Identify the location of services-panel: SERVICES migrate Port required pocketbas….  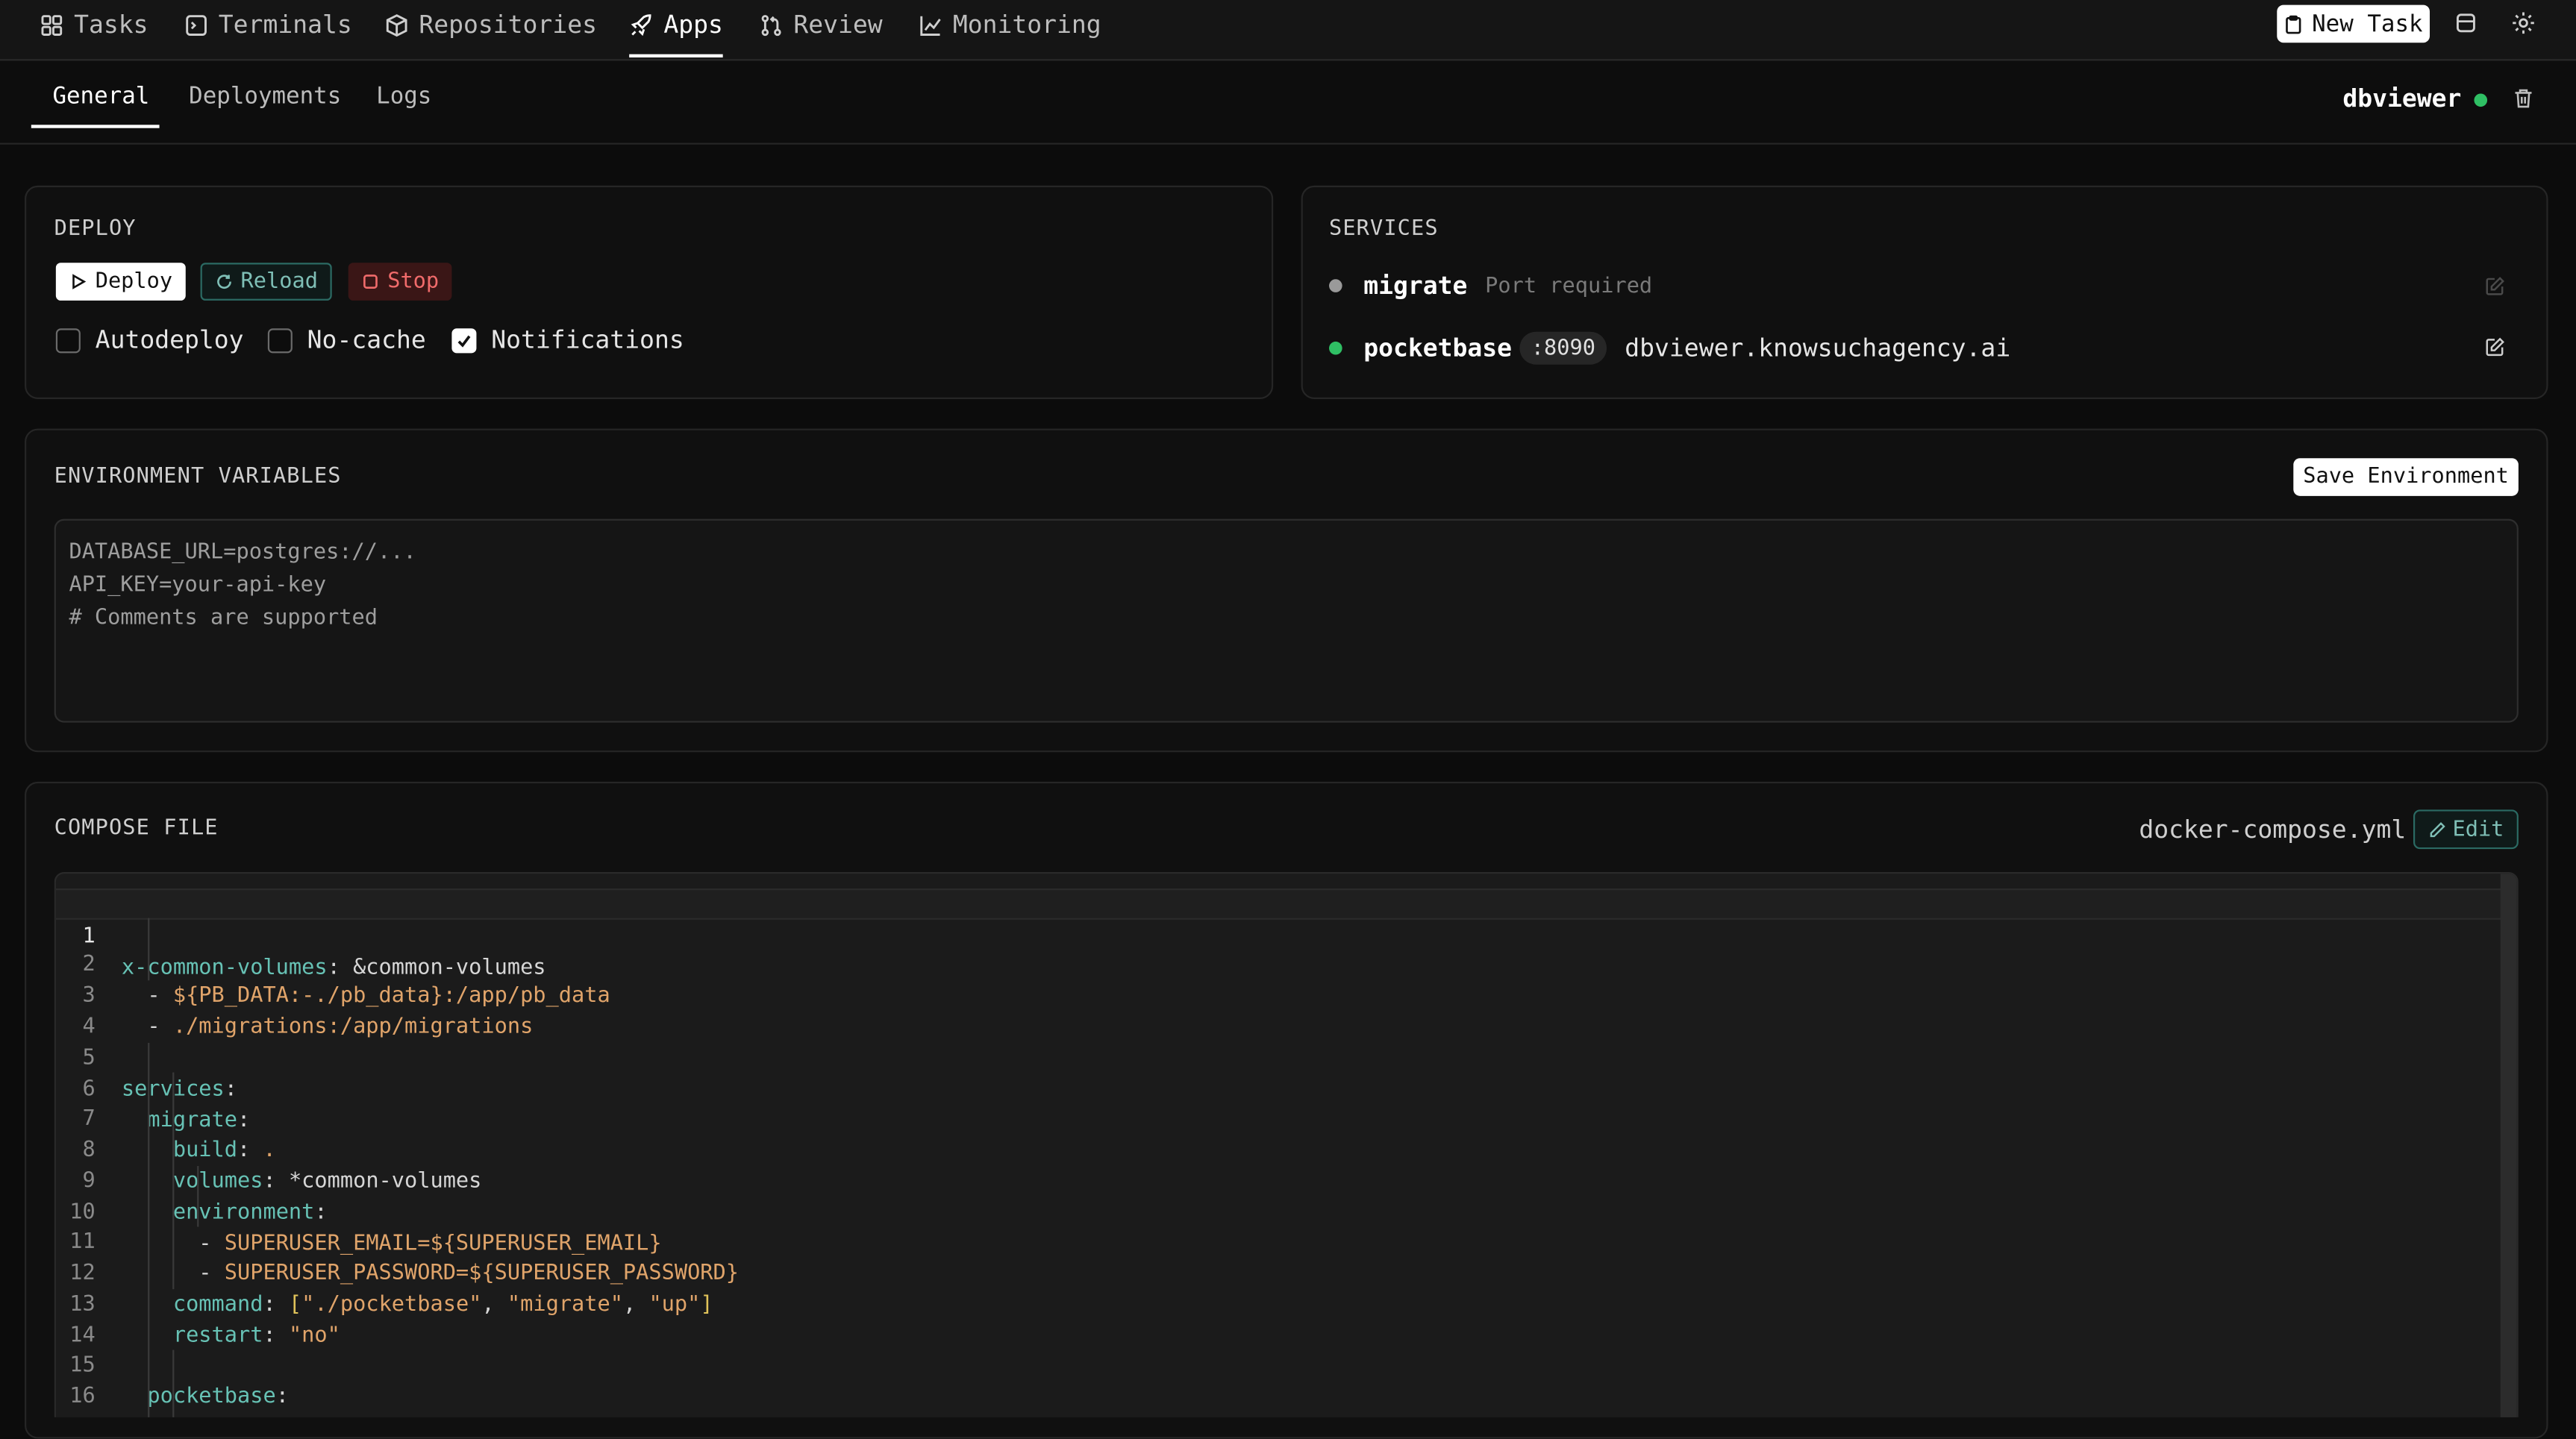
(1924, 292).